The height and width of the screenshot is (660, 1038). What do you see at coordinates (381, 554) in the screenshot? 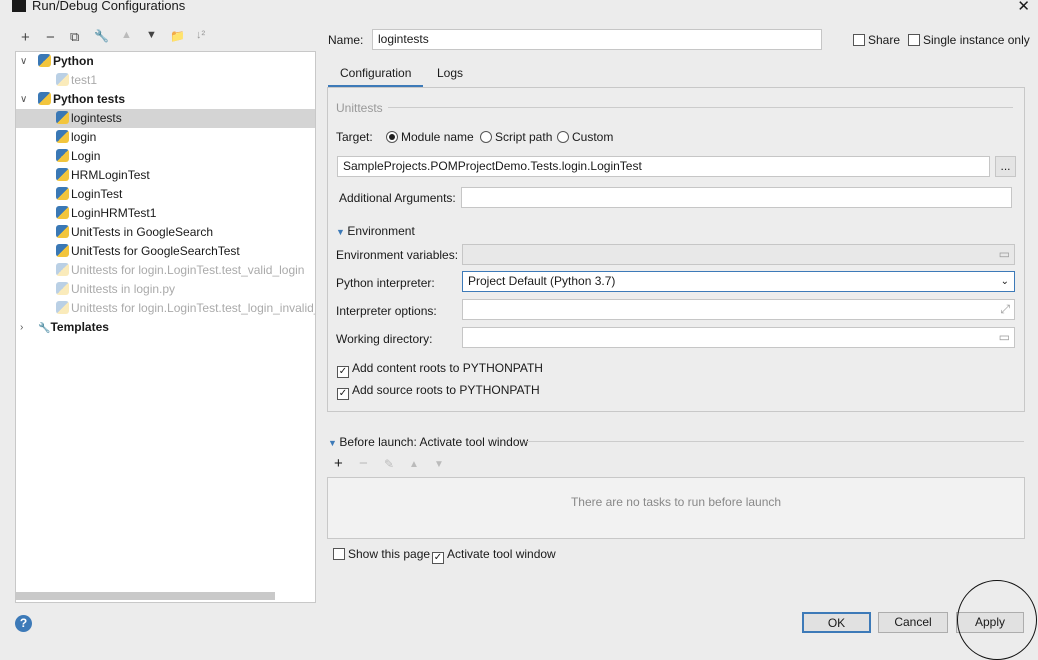
I see `show-page-checkbox: Show this page` at bounding box center [381, 554].